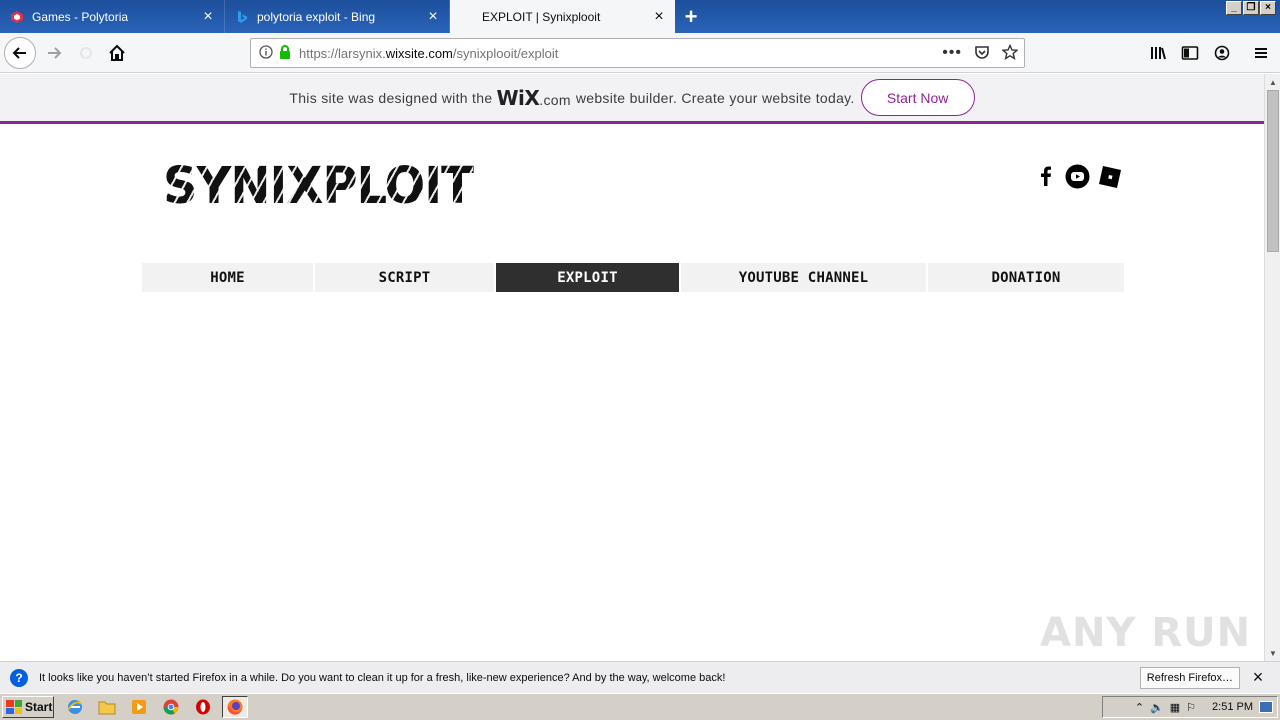 Image resolution: width=1280 pixels, height=720 pixels. Describe the element at coordinates (39, 707) in the screenshot. I see `start-label: Start` at that location.